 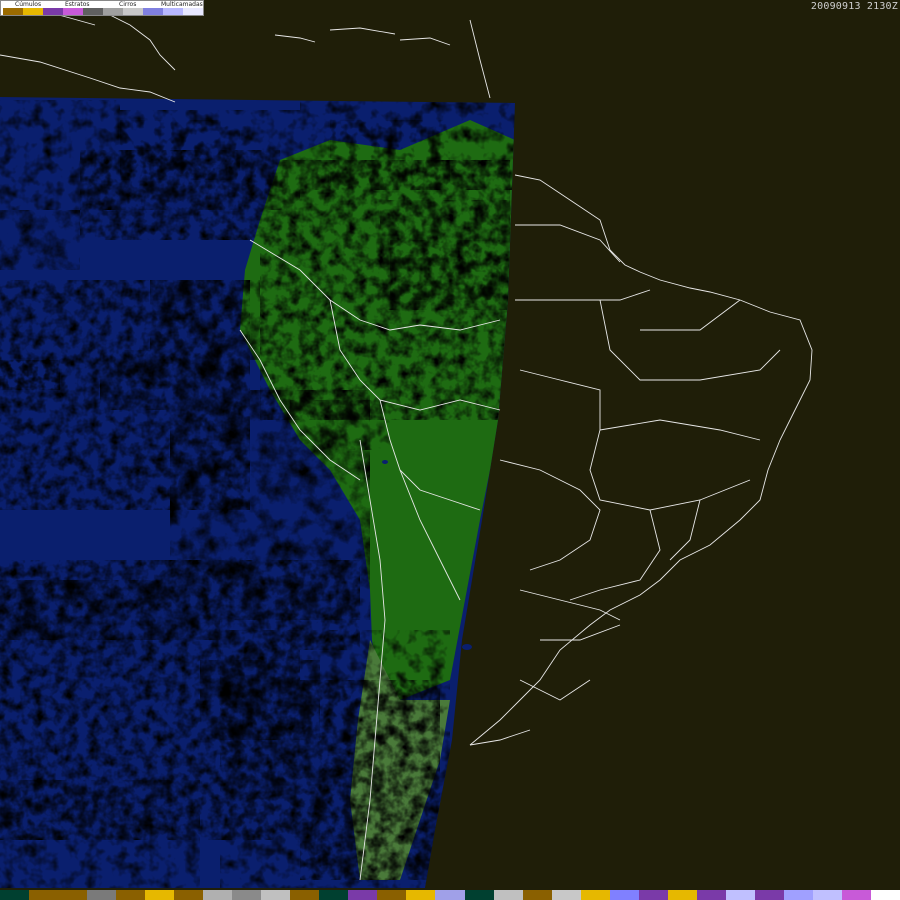 I want to click on timestamp: 20090913 2130Z, so click(x=854, y=6).